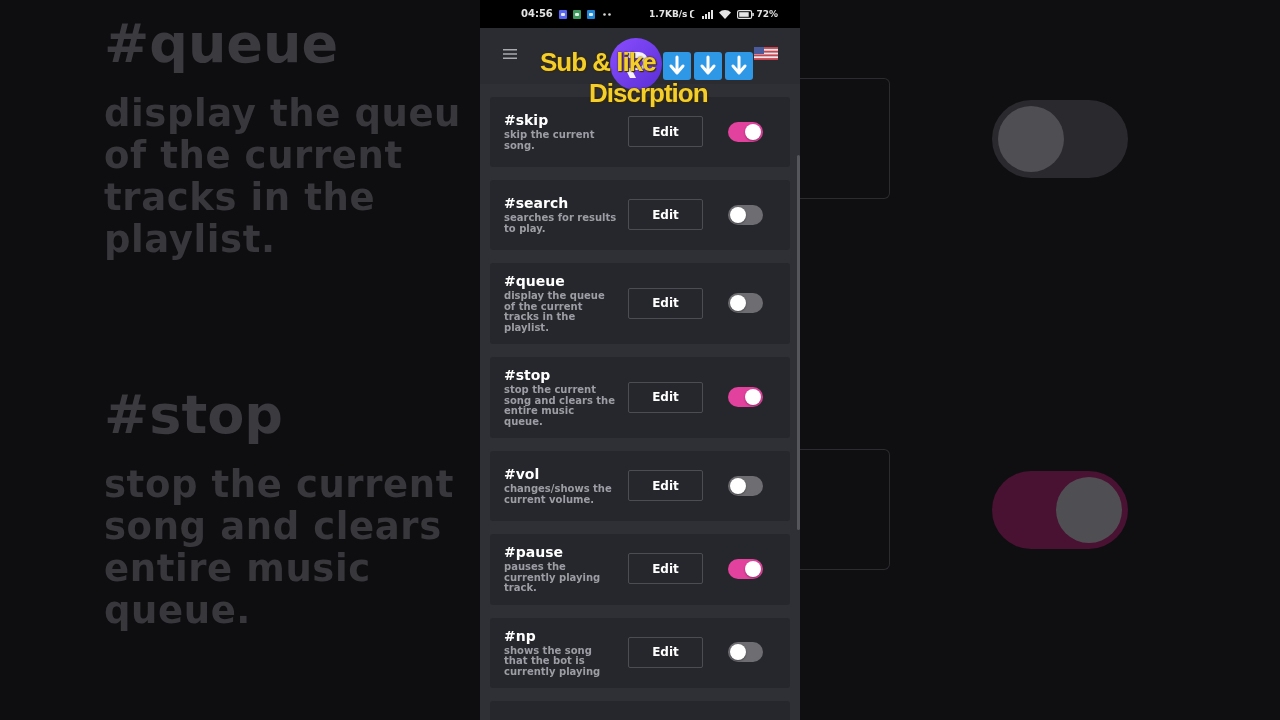 The width and height of the screenshot is (1280, 720). Describe the element at coordinates (767, 14) in the screenshot. I see `battery-level: 72%` at that location.